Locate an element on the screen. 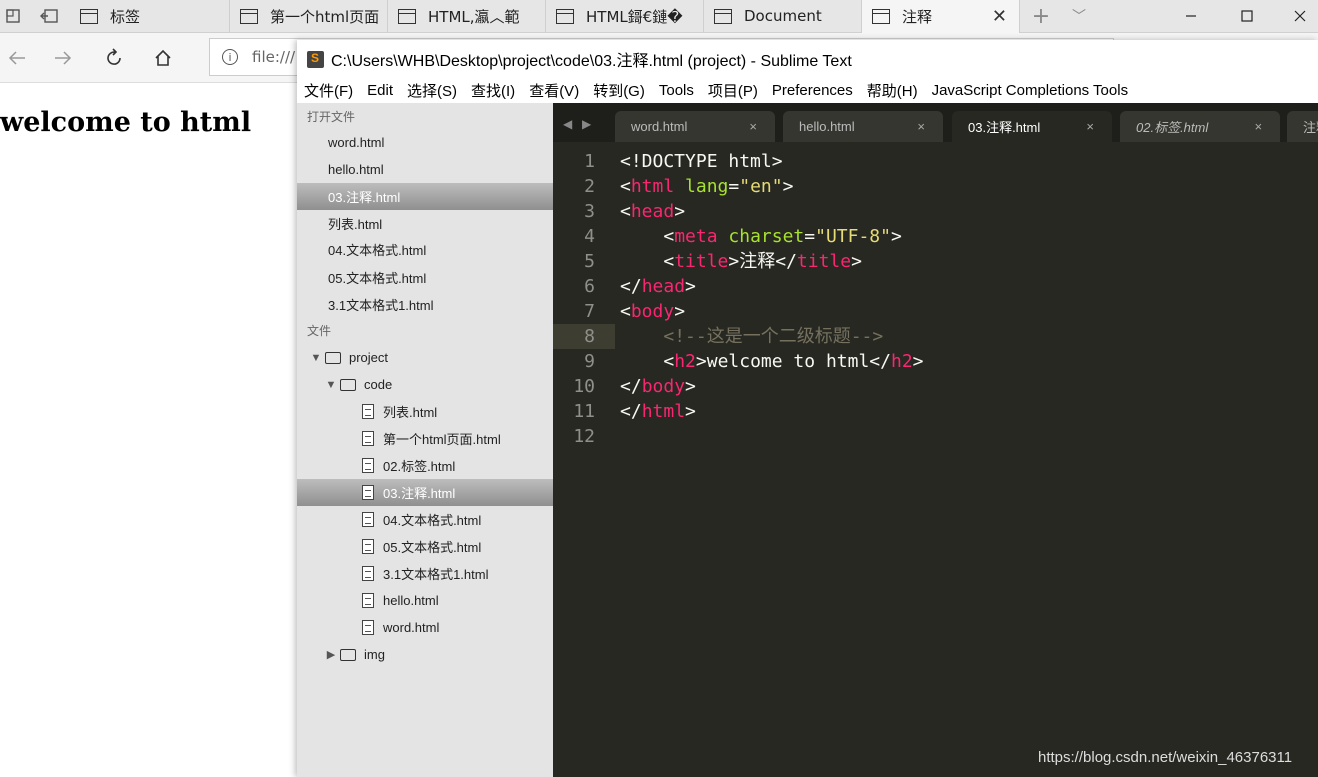  tabs-aside-icon is located at coordinates (49, 16).